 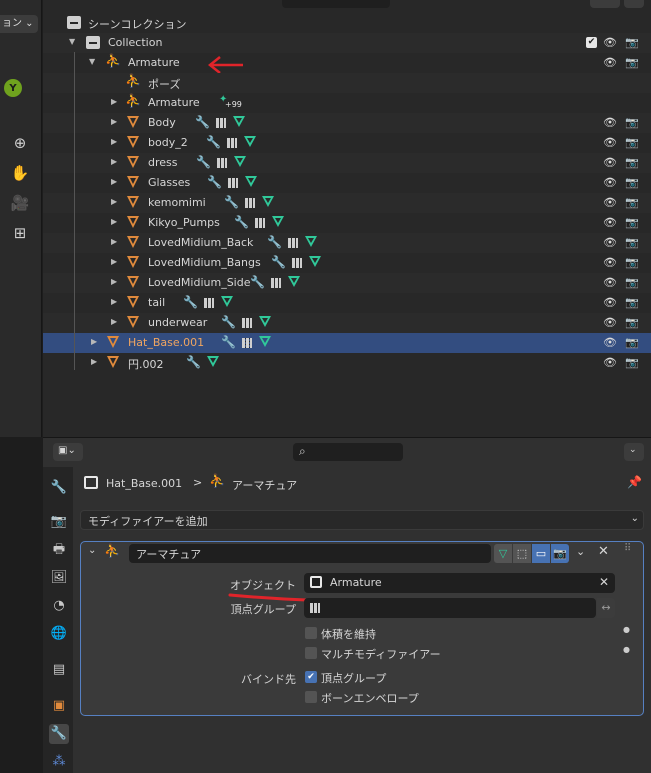 I want to click on new-collection-button, so click(x=634, y=4).